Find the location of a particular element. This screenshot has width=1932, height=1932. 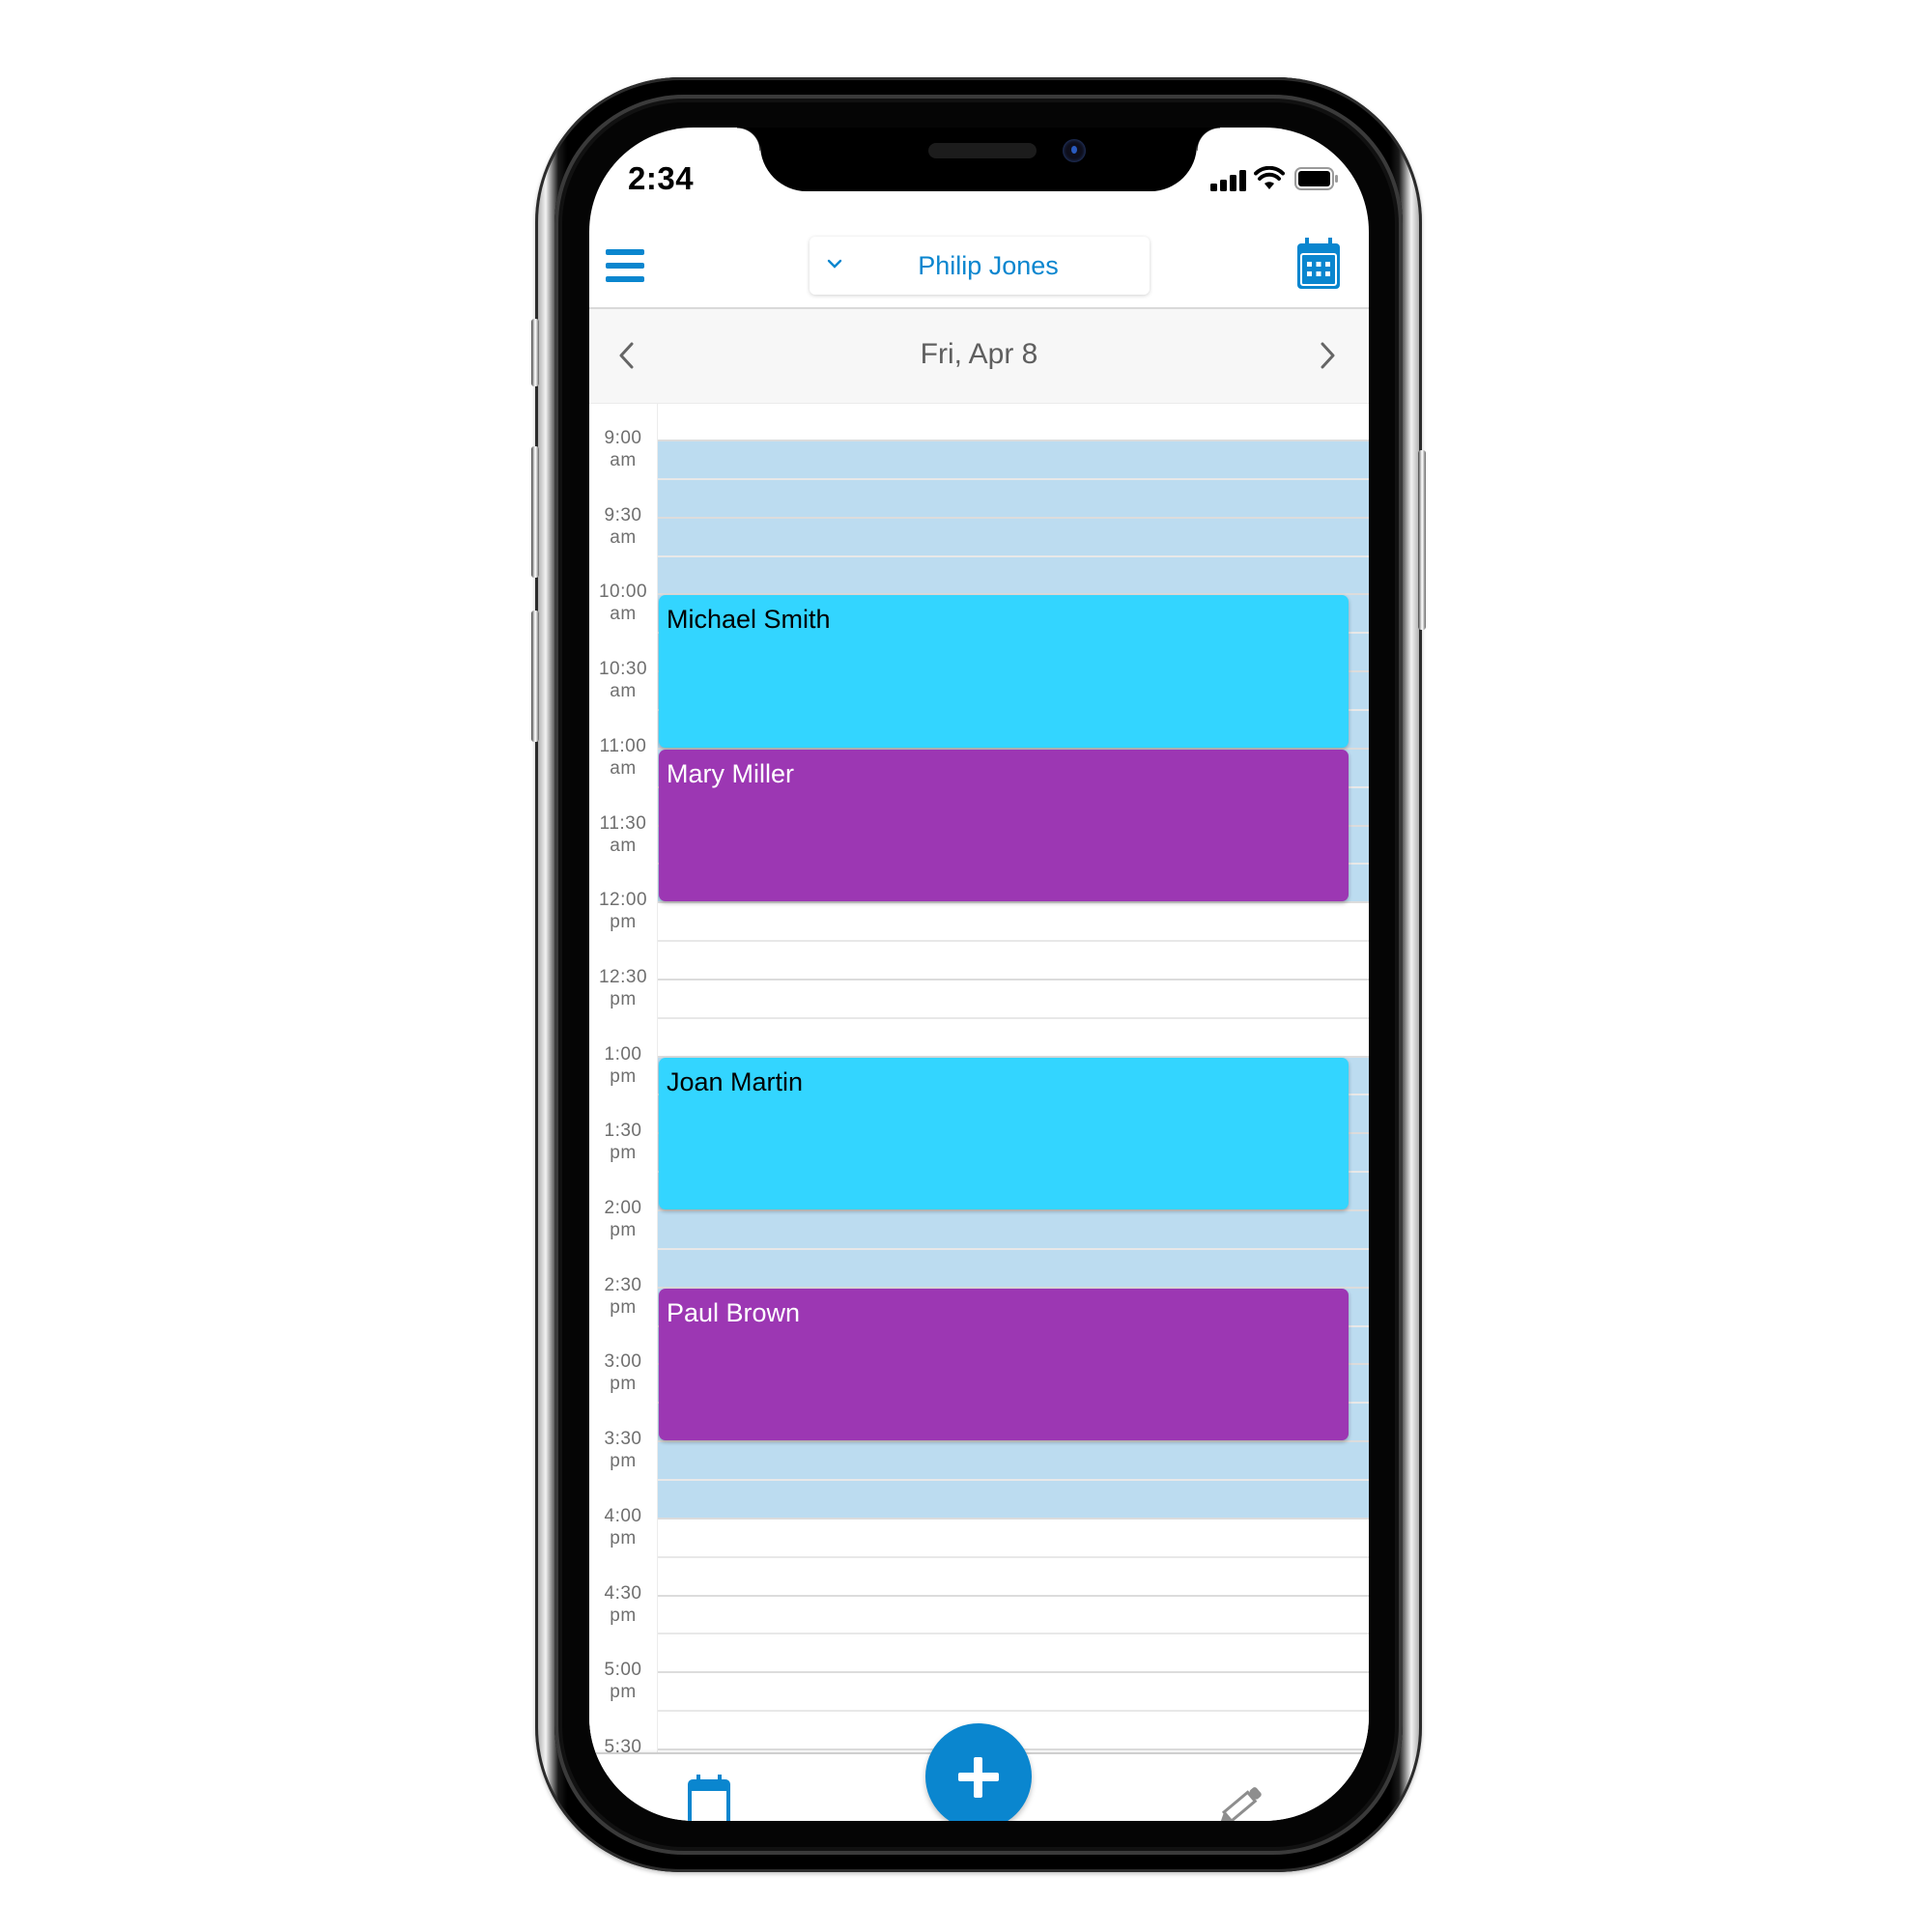

time-label: 4:00 pm is located at coordinates (623, 1527).